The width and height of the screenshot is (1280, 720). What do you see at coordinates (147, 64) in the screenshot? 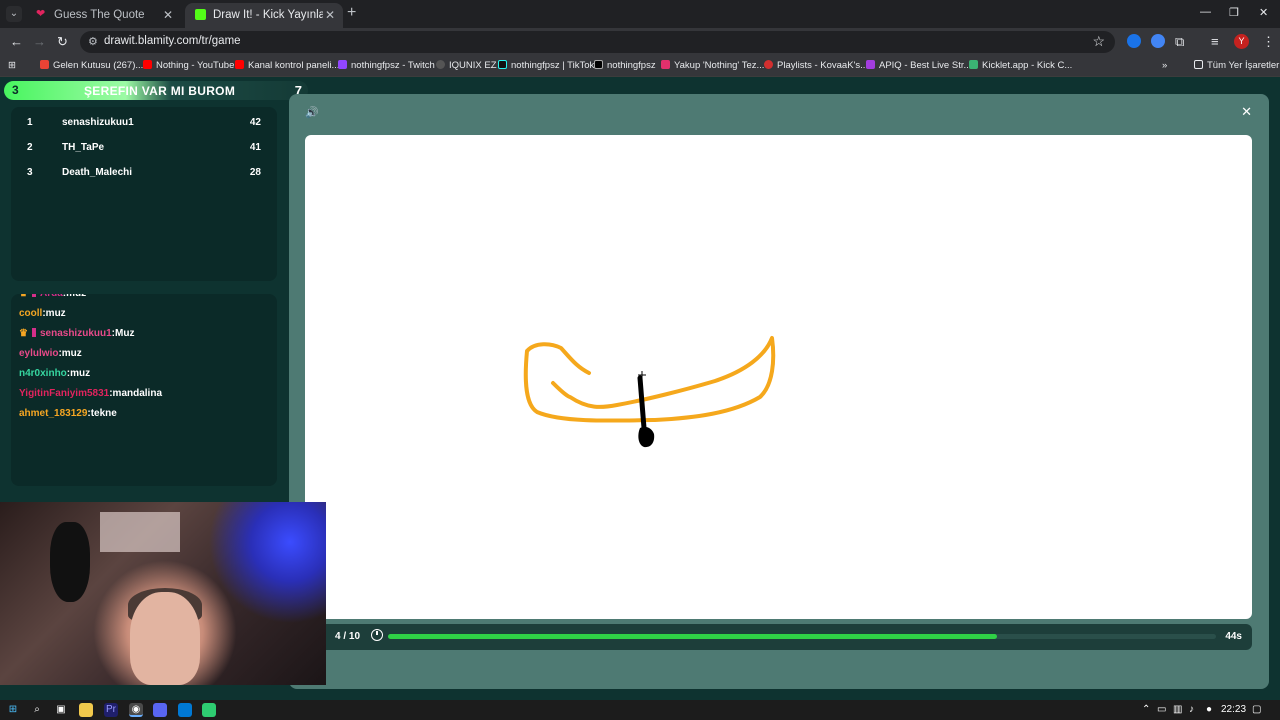
I see `youtube-icon` at bounding box center [147, 64].